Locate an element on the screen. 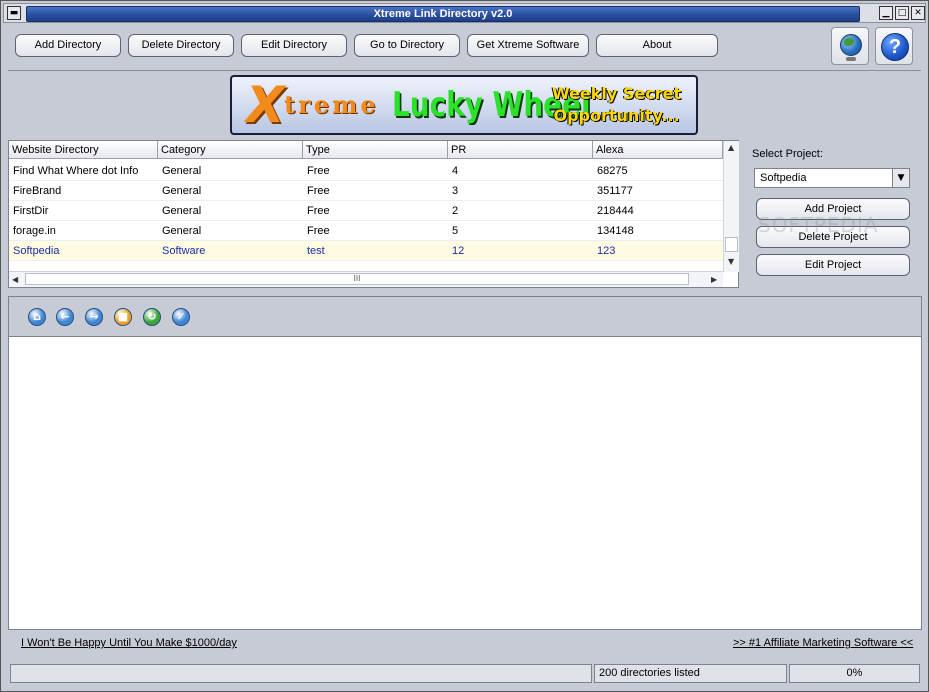 This screenshot has width=929, height=692. cell-alexa: 134148 is located at coordinates (615, 231).